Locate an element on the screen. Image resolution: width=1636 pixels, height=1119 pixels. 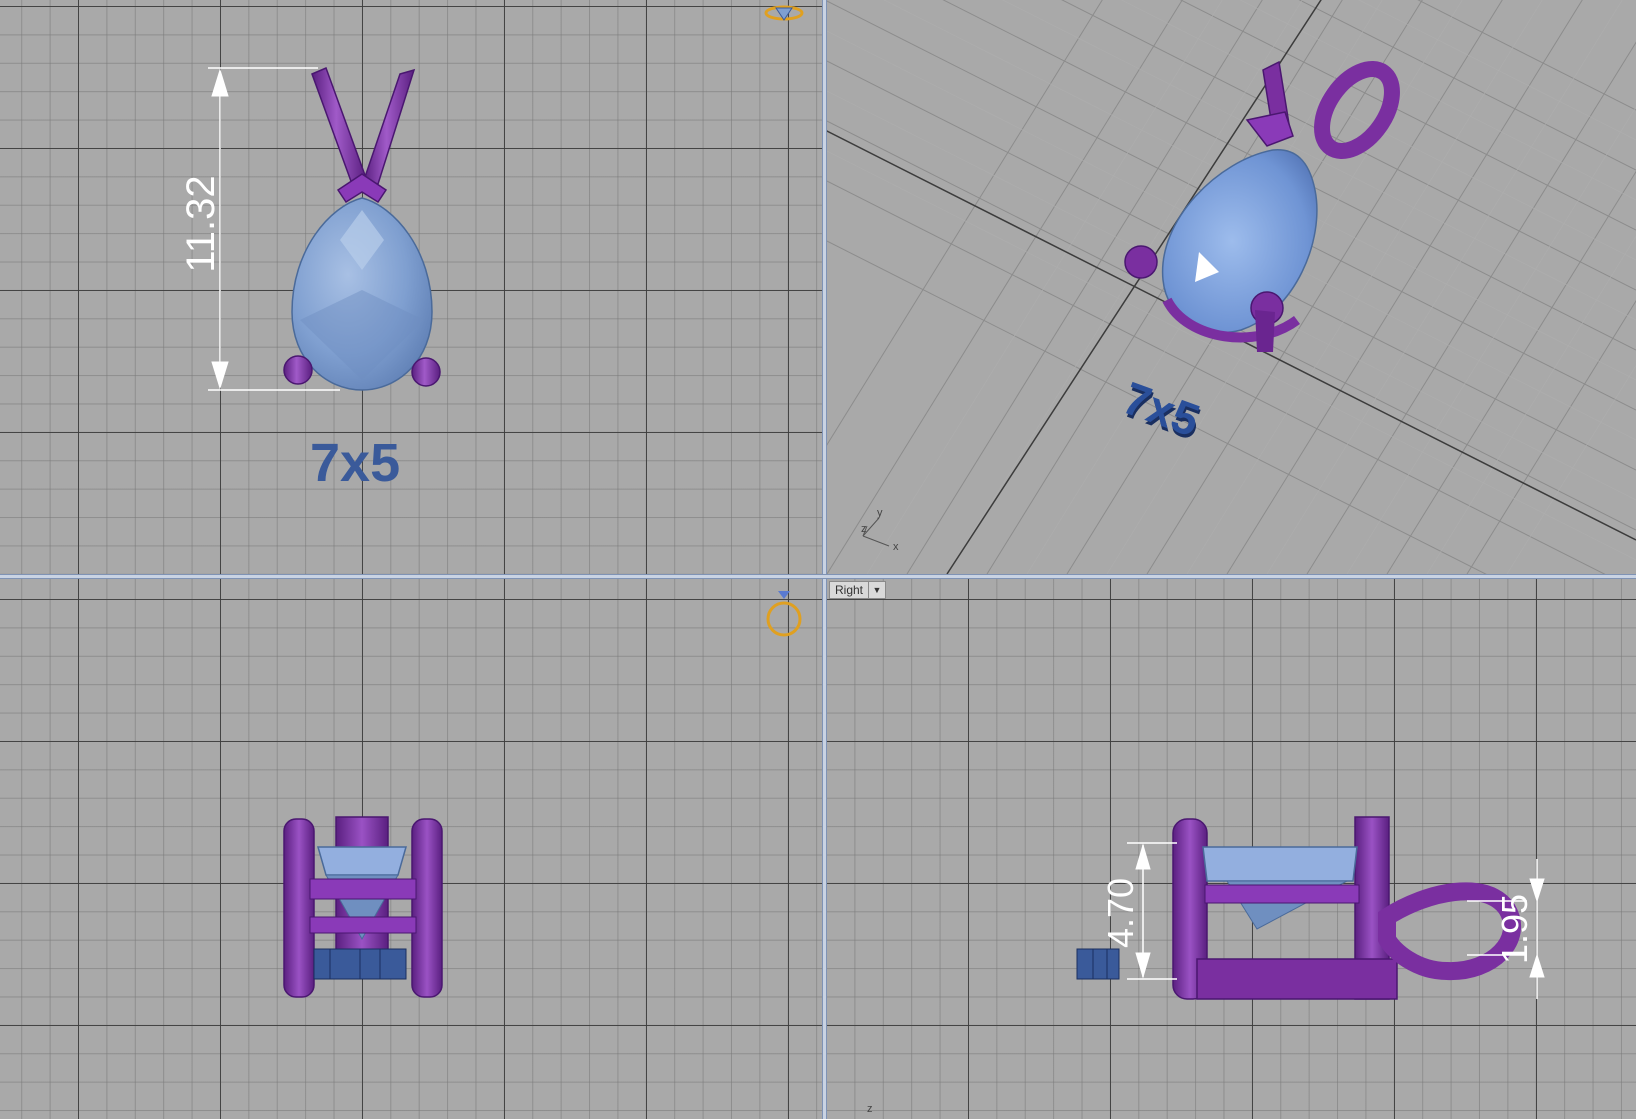
dimension-height-value: 4.70 is located at coordinates (1120, 913).